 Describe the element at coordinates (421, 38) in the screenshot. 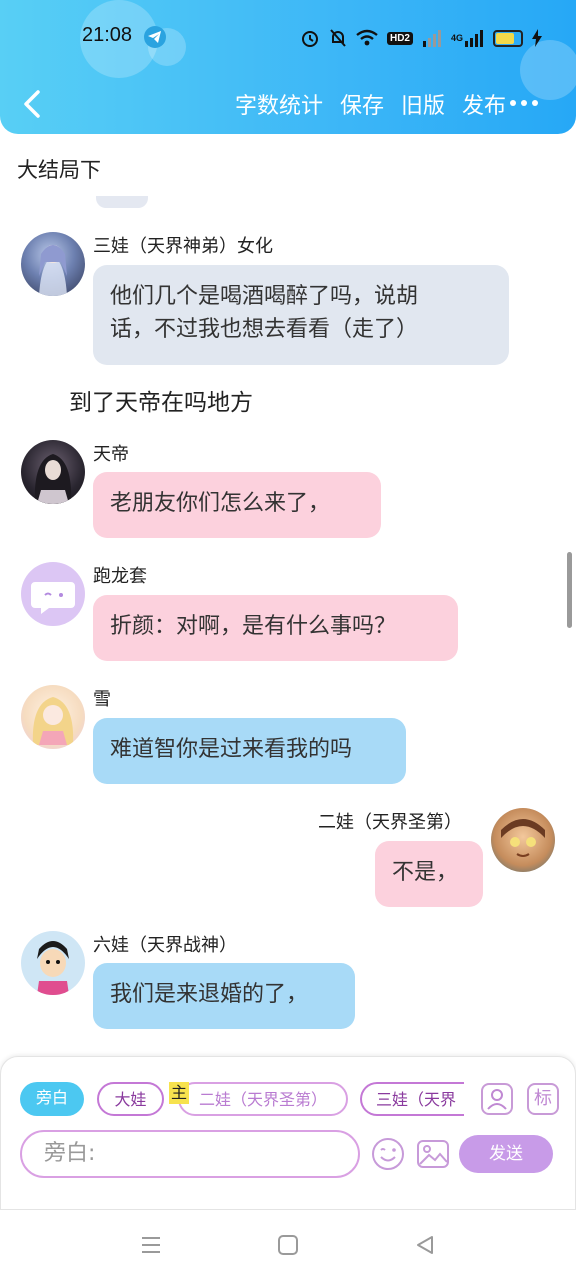

I see `status-icons: HD2 4G` at that location.